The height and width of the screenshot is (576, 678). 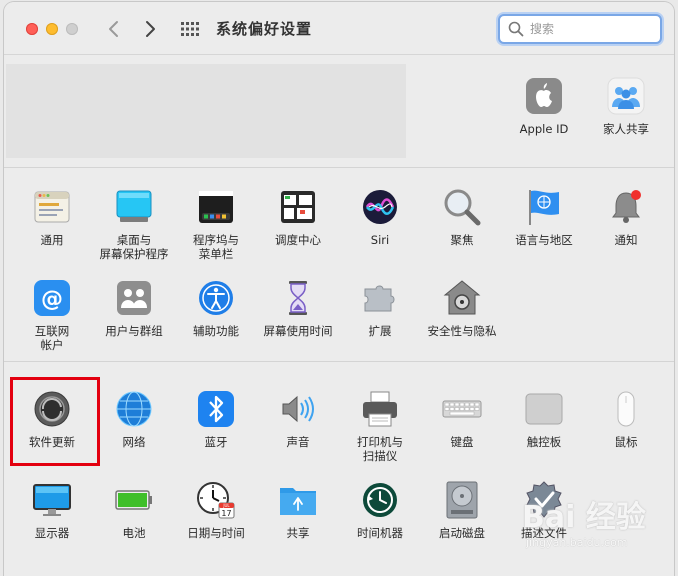 What do you see at coordinates (298, 240) in the screenshot?
I see `pref-label: 调度中心` at bounding box center [298, 240].